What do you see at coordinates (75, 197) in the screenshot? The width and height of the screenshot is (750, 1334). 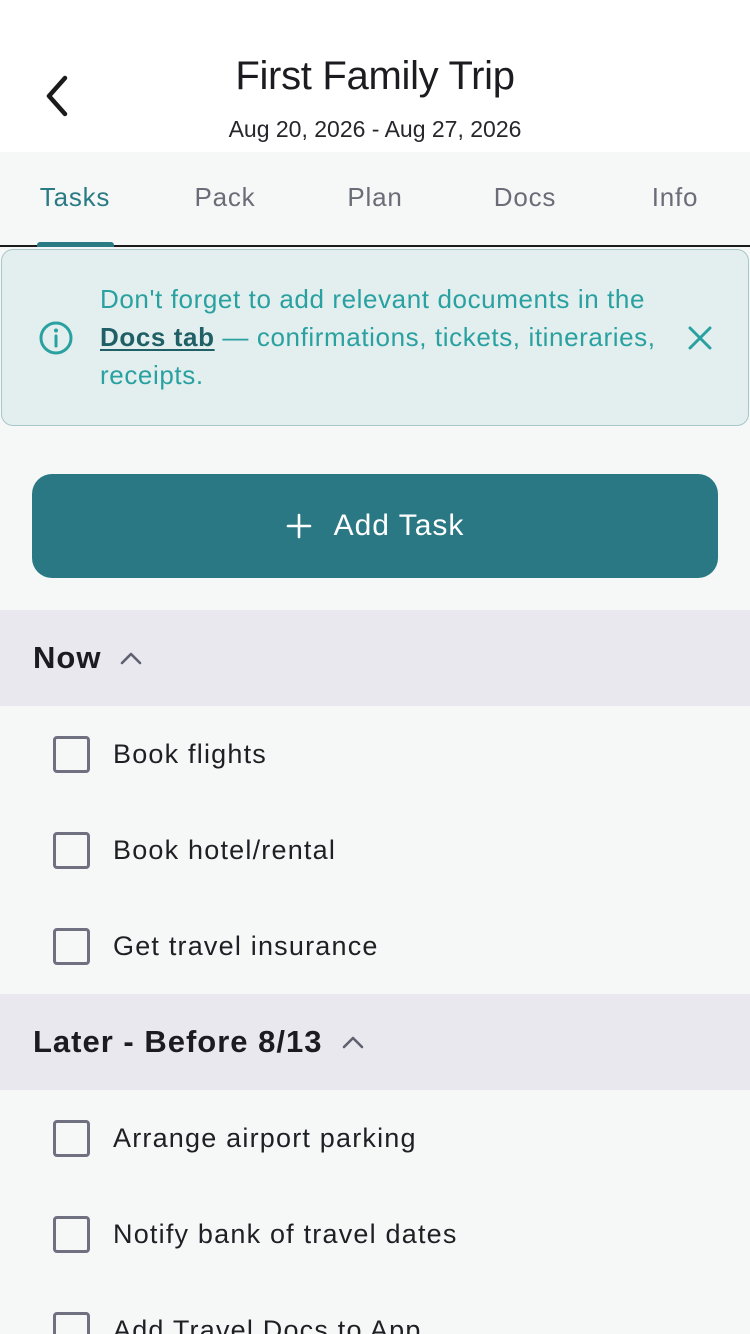 I see `tab-label: Tasks` at bounding box center [75, 197].